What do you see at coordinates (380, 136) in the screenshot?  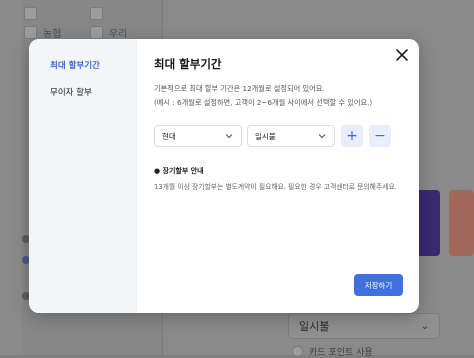 I see `remove-row-button: −` at bounding box center [380, 136].